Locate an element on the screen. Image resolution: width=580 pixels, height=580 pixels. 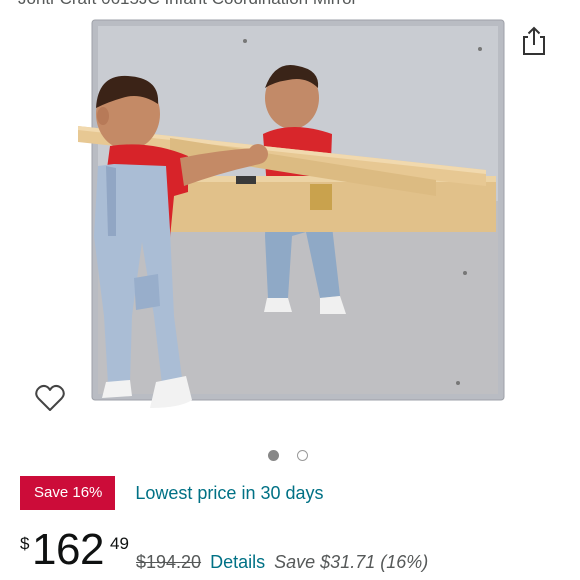
savings-badge: Save 16% is located at coordinates (68, 493).